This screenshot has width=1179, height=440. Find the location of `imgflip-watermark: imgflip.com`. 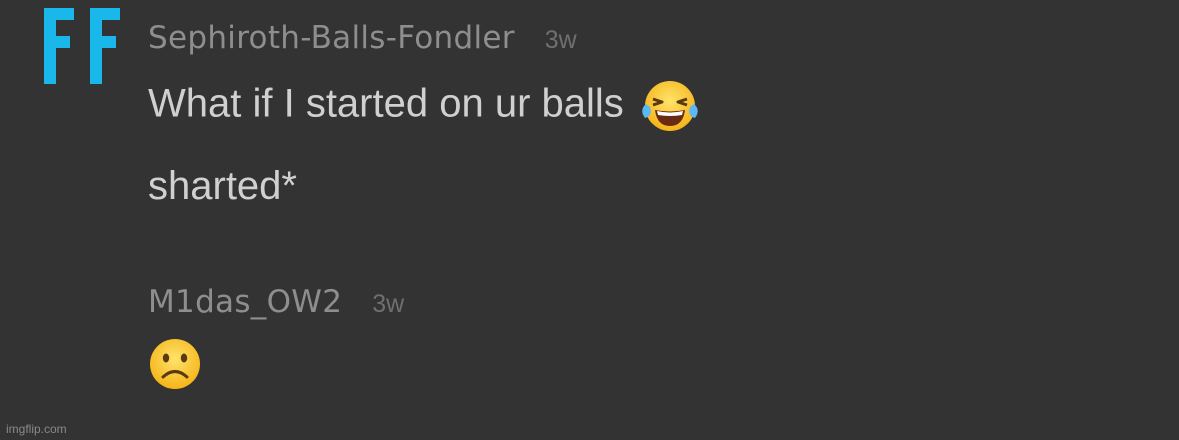

imgflip-watermark: imgflip.com is located at coordinates (36, 429).